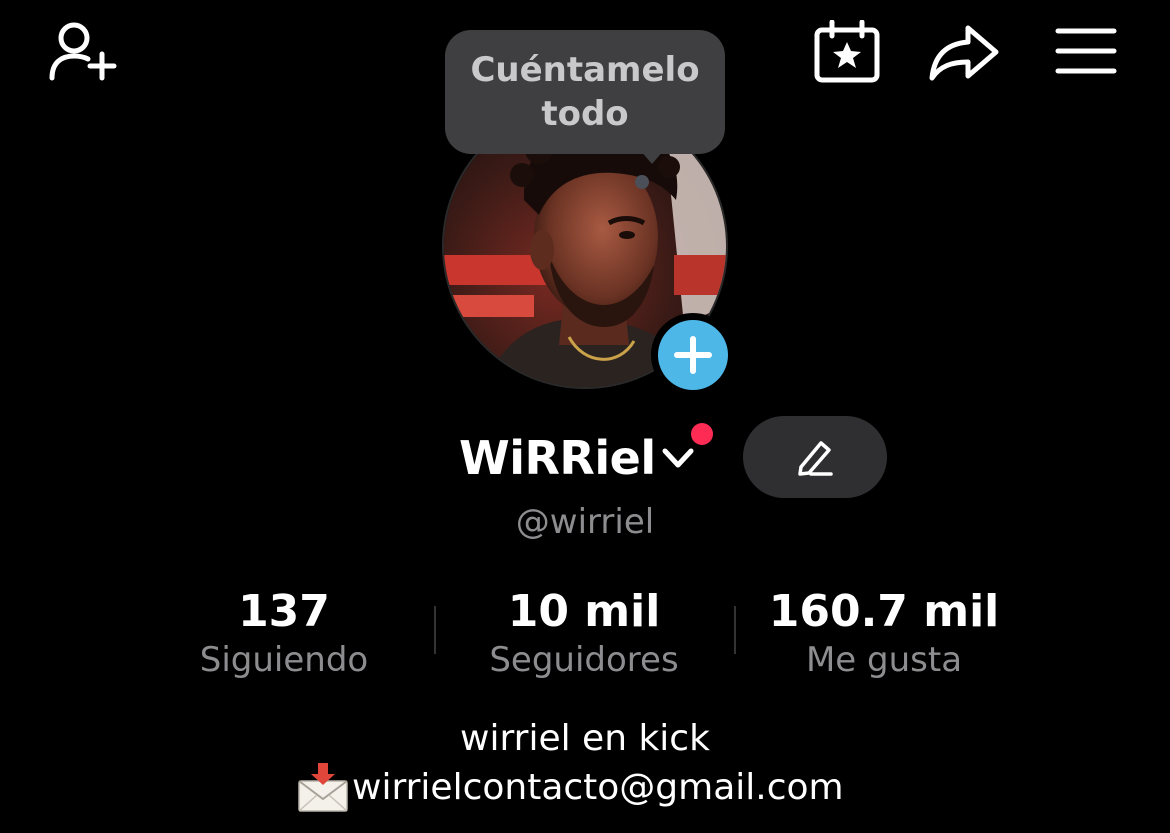 This screenshot has width=1170, height=833. I want to click on calendar-button, so click(847, 52).